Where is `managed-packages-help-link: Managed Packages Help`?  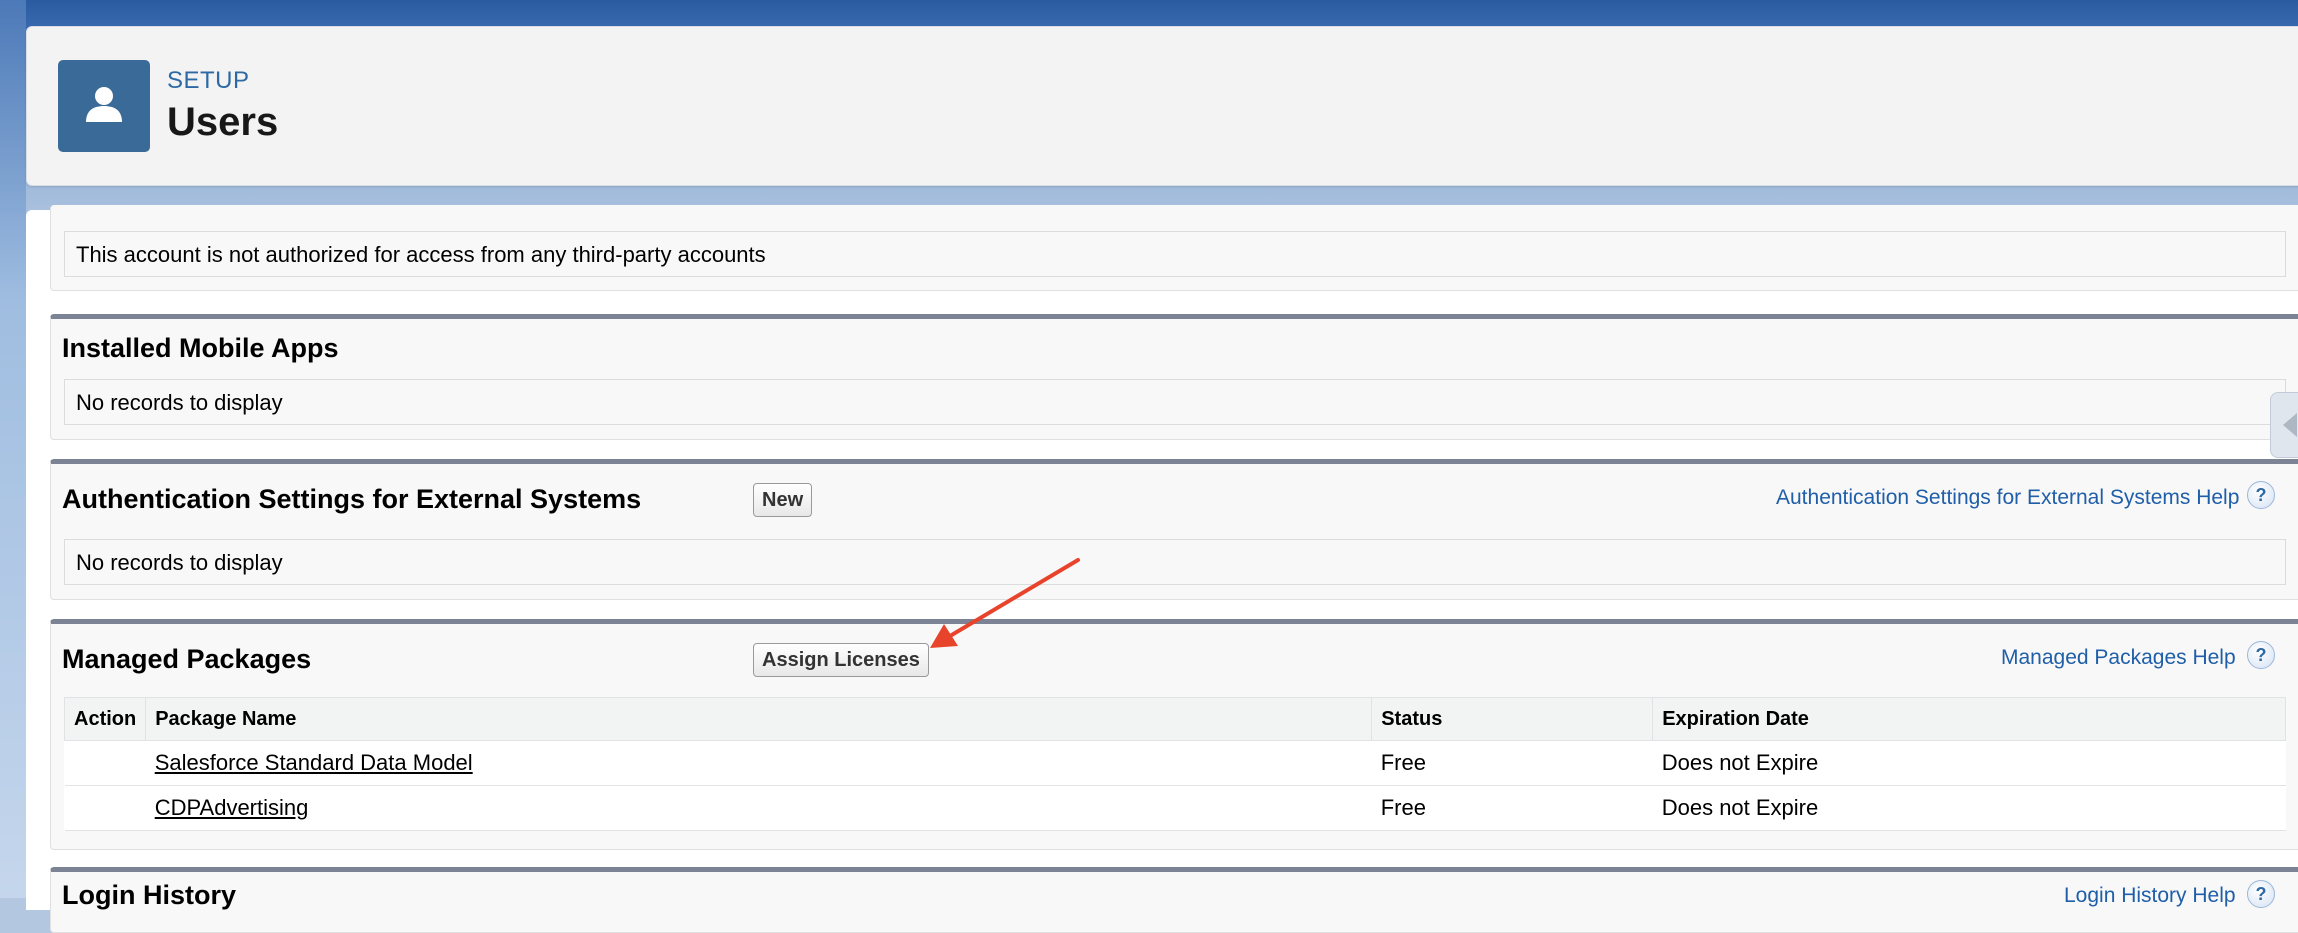
managed-packages-help-link: Managed Packages Help is located at coordinates (2118, 658).